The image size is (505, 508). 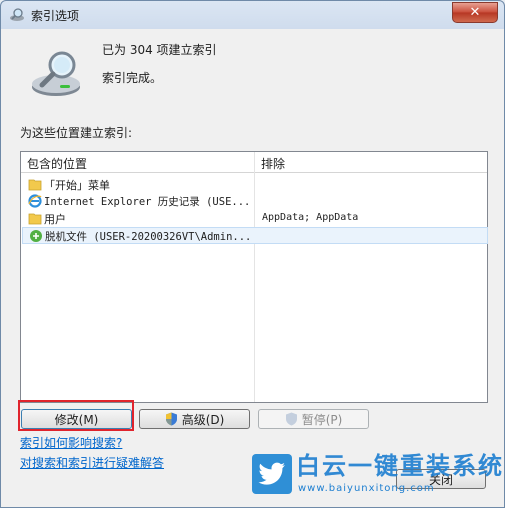 I want to click on modify-button: 修改(M), so click(x=76, y=419).